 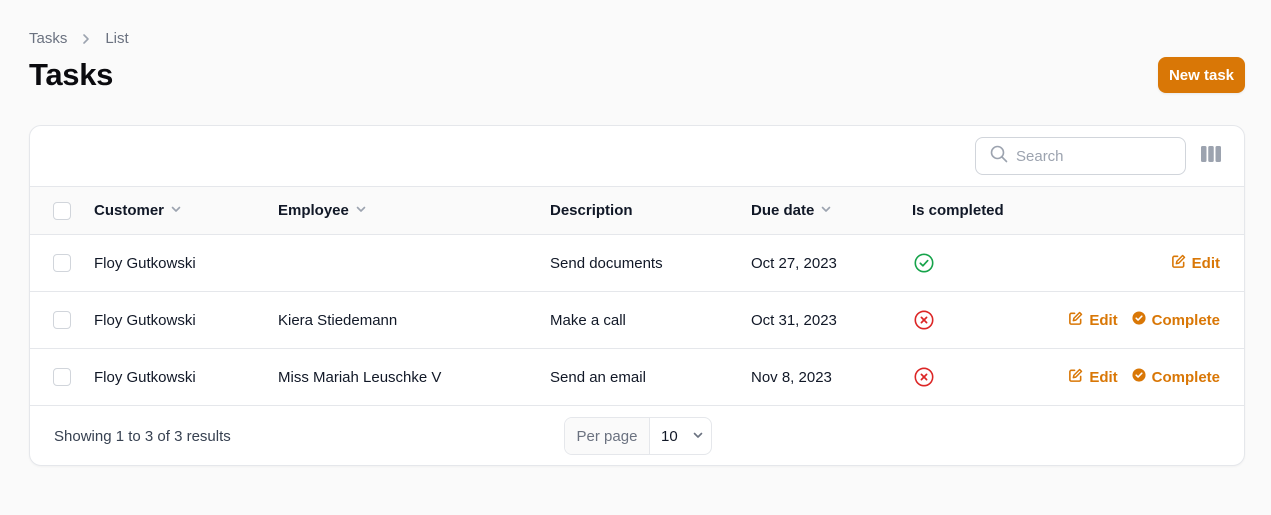 I want to click on cell-due-date: Oct 27, 2023, so click(x=794, y=263).